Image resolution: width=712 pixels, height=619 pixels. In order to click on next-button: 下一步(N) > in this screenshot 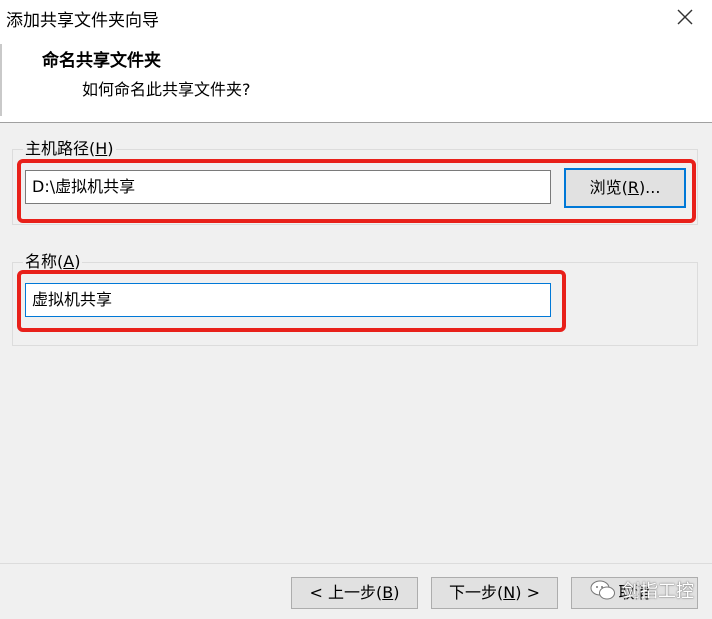, I will do `click(494, 593)`.